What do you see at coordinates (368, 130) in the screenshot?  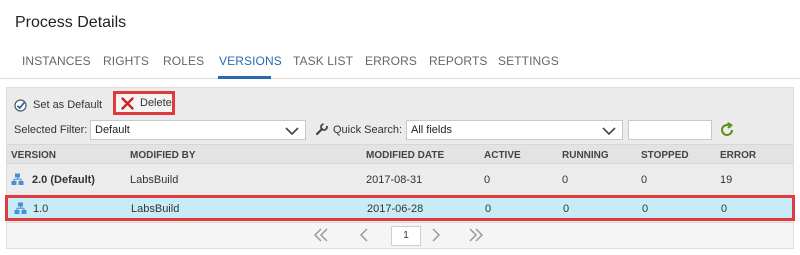 I see `quick-search-label: Quick Search:` at bounding box center [368, 130].